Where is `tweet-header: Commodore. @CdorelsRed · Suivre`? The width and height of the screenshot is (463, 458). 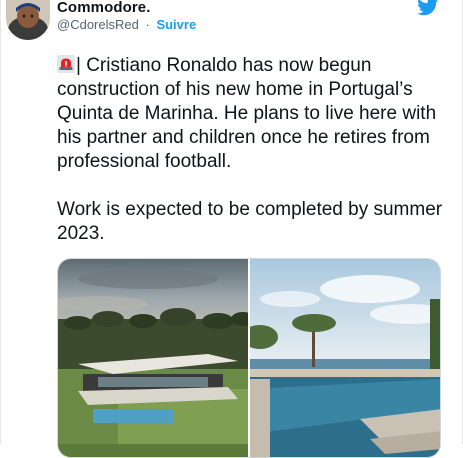
tweet-header: Commodore. @CdorelsRed · Suivre is located at coordinates (231, 22).